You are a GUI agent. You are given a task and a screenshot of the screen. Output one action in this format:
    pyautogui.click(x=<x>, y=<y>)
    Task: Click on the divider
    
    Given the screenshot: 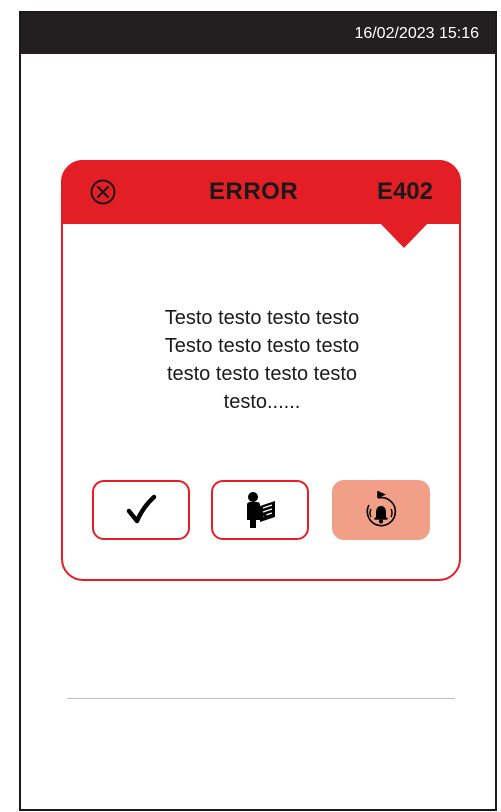 What is the action you would take?
    pyautogui.click(x=261, y=698)
    